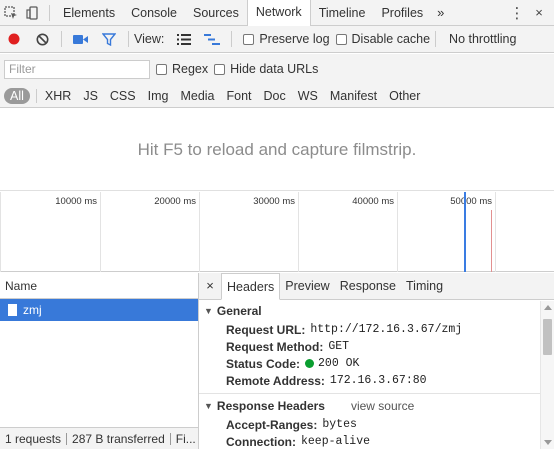 The height and width of the screenshot is (449, 554). What do you see at coordinates (336, 441) in the screenshot?
I see `connection-value: keep-alive` at bounding box center [336, 441].